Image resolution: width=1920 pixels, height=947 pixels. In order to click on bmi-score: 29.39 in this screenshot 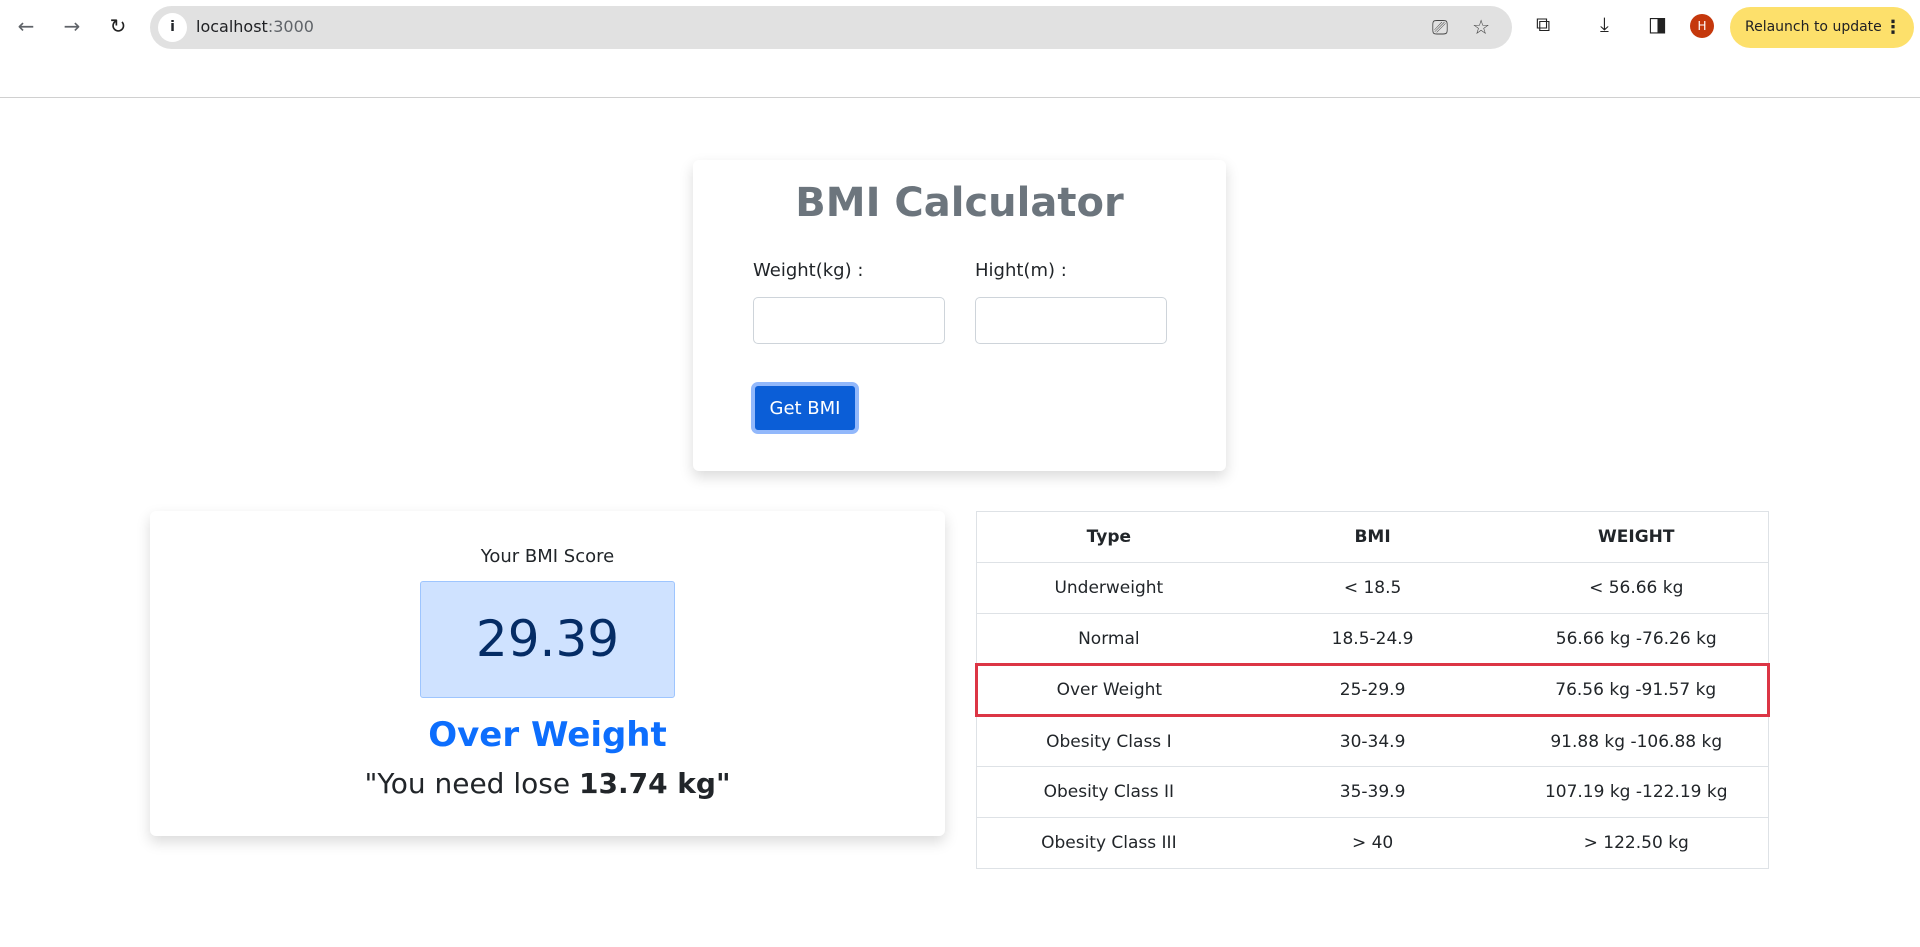, I will do `click(547, 639)`.